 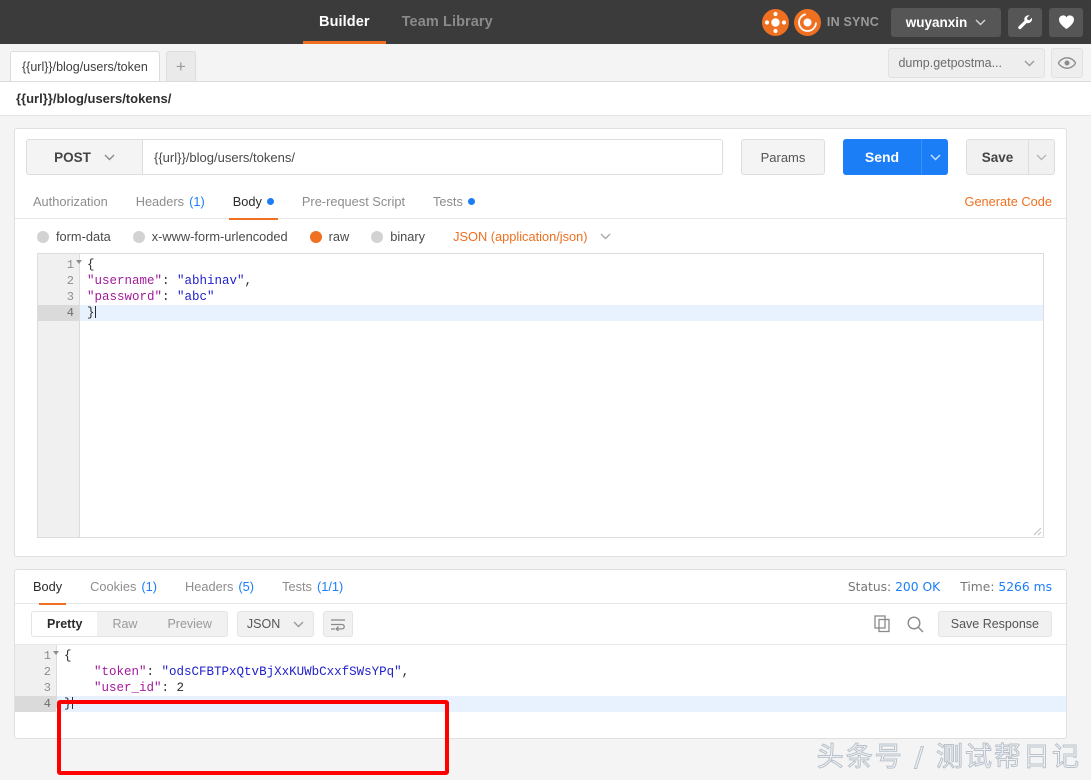 I want to click on copy-icon, so click(x=883, y=624).